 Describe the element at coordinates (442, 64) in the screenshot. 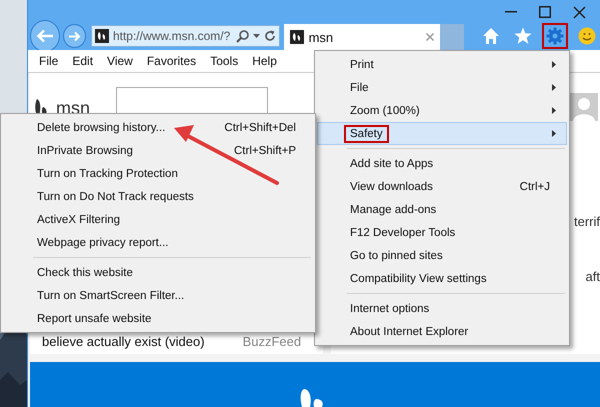

I see `menu-item: Print` at that location.